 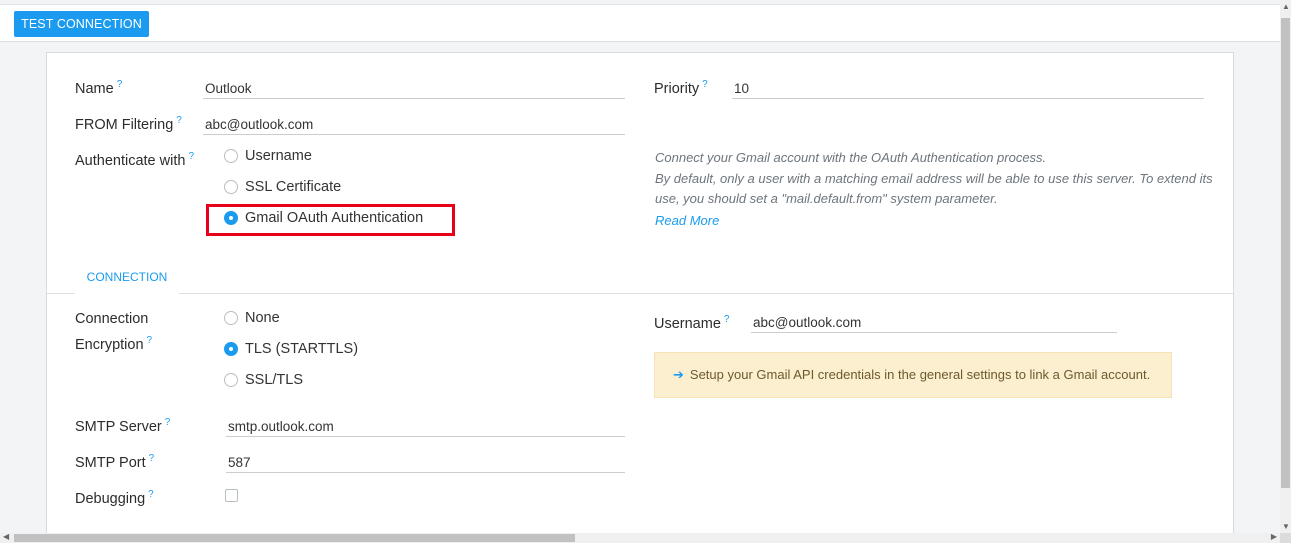 What do you see at coordinates (692, 323) in the screenshot?
I see `username-label: Username?` at bounding box center [692, 323].